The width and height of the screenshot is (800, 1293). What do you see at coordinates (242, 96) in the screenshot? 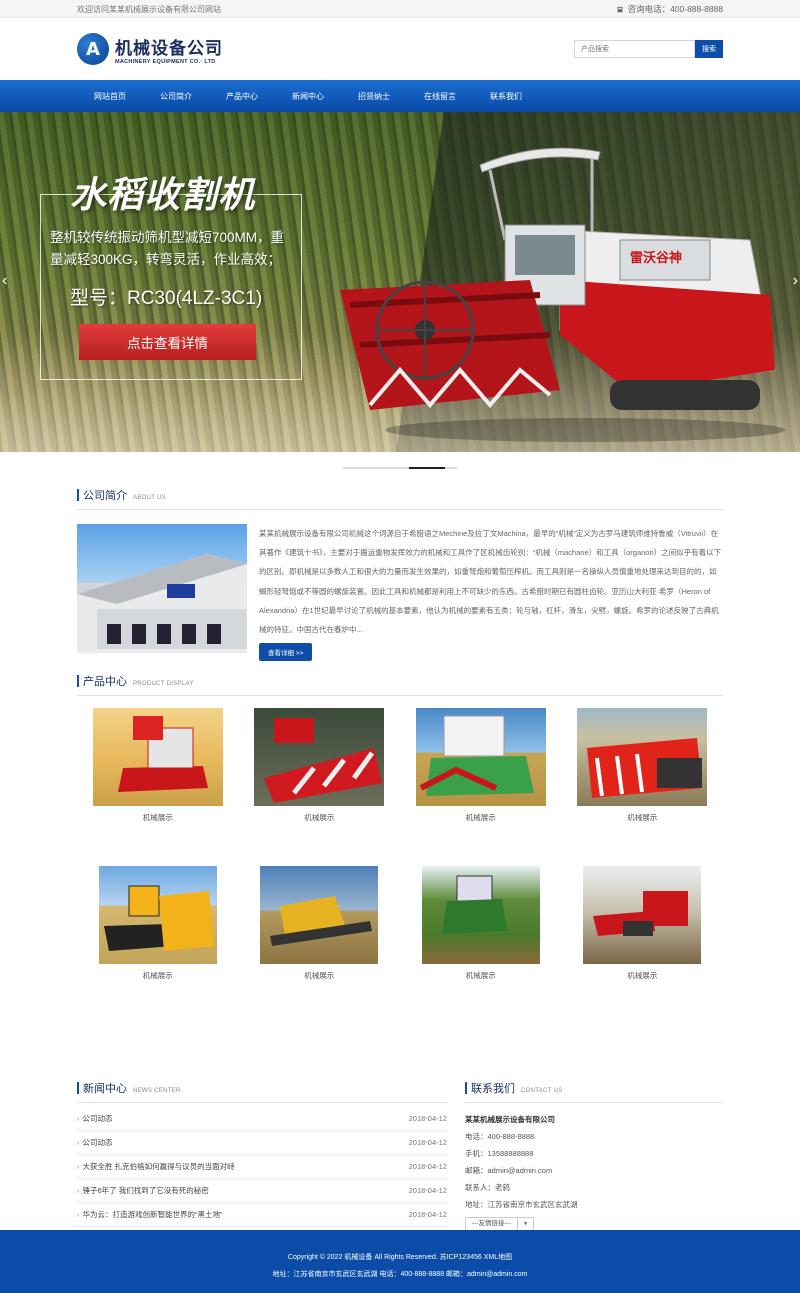
I see `nav-products: 产品中心` at bounding box center [242, 96].